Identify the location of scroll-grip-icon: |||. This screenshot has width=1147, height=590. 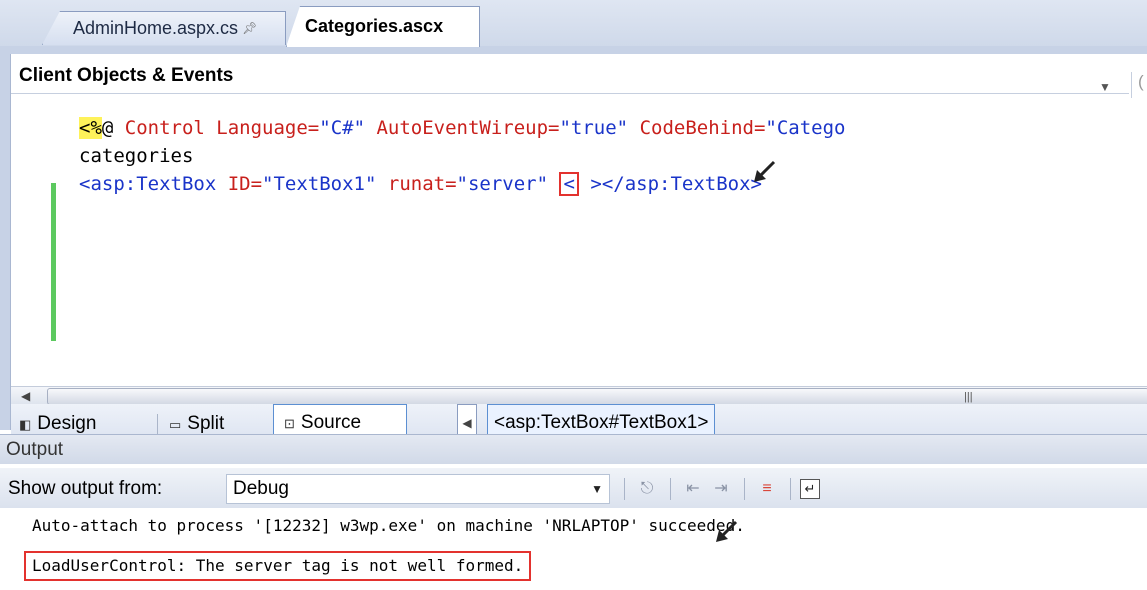
(968, 397).